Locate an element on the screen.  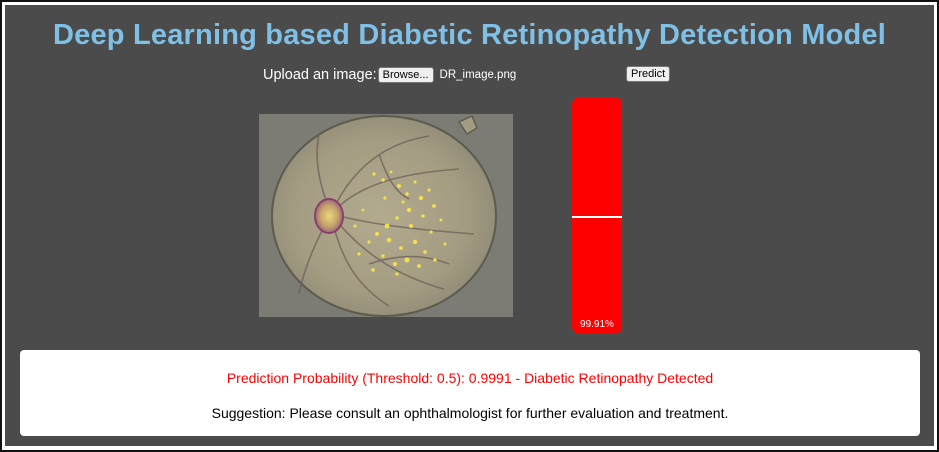
selected-file-name: DR_image.png is located at coordinates (478, 75).